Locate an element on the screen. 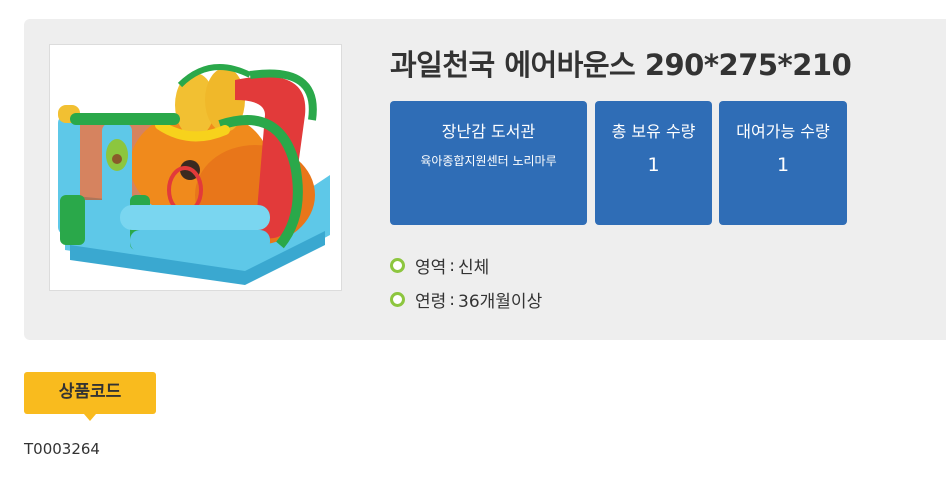  product-code-badge: 상품코드 is located at coordinates (90, 393).